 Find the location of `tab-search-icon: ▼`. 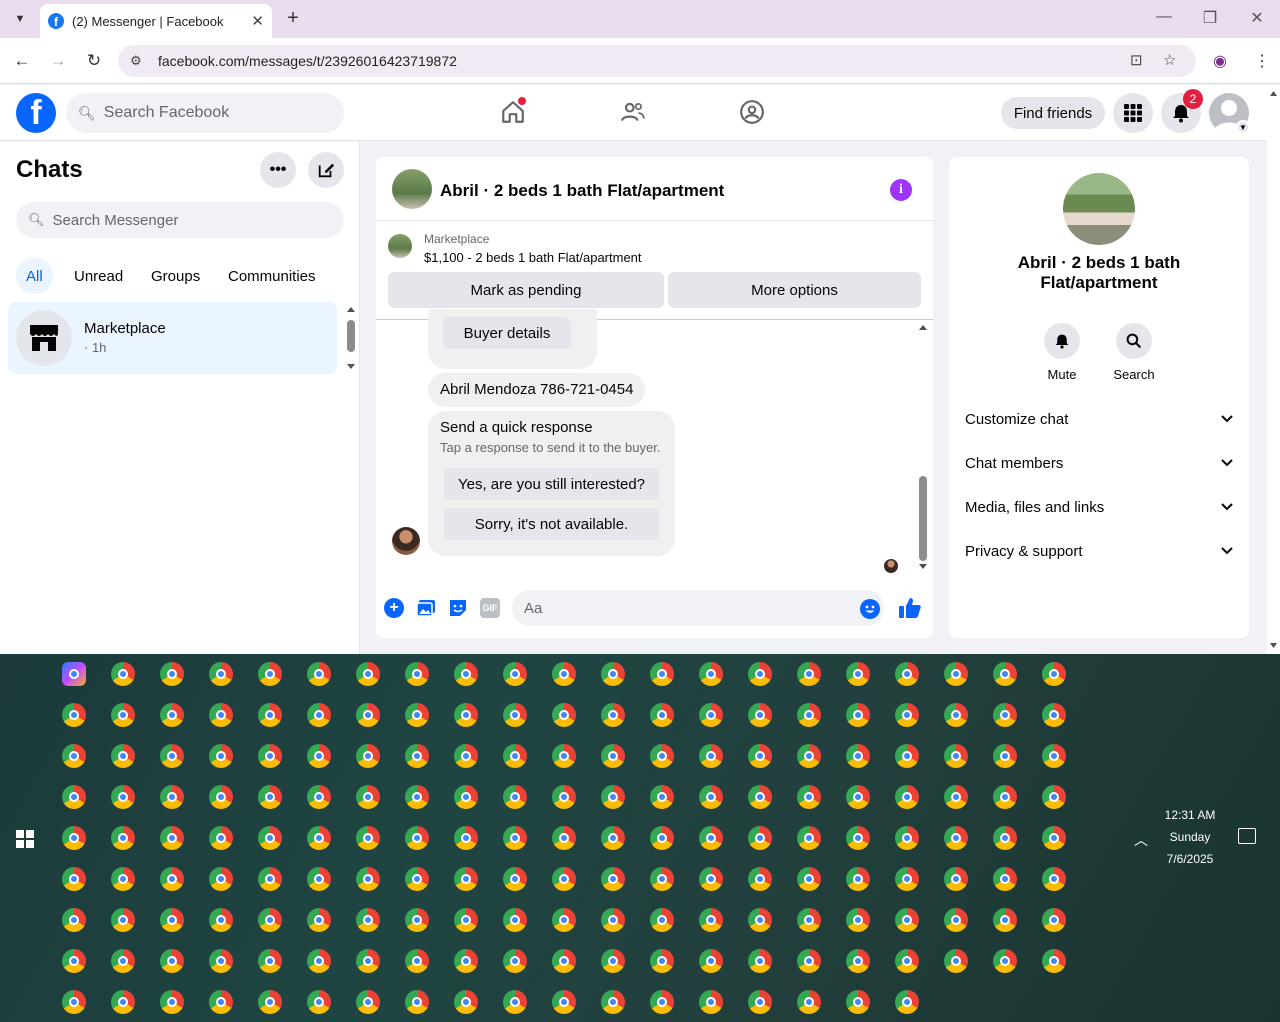

tab-search-icon: ▼ is located at coordinates (20, 19).